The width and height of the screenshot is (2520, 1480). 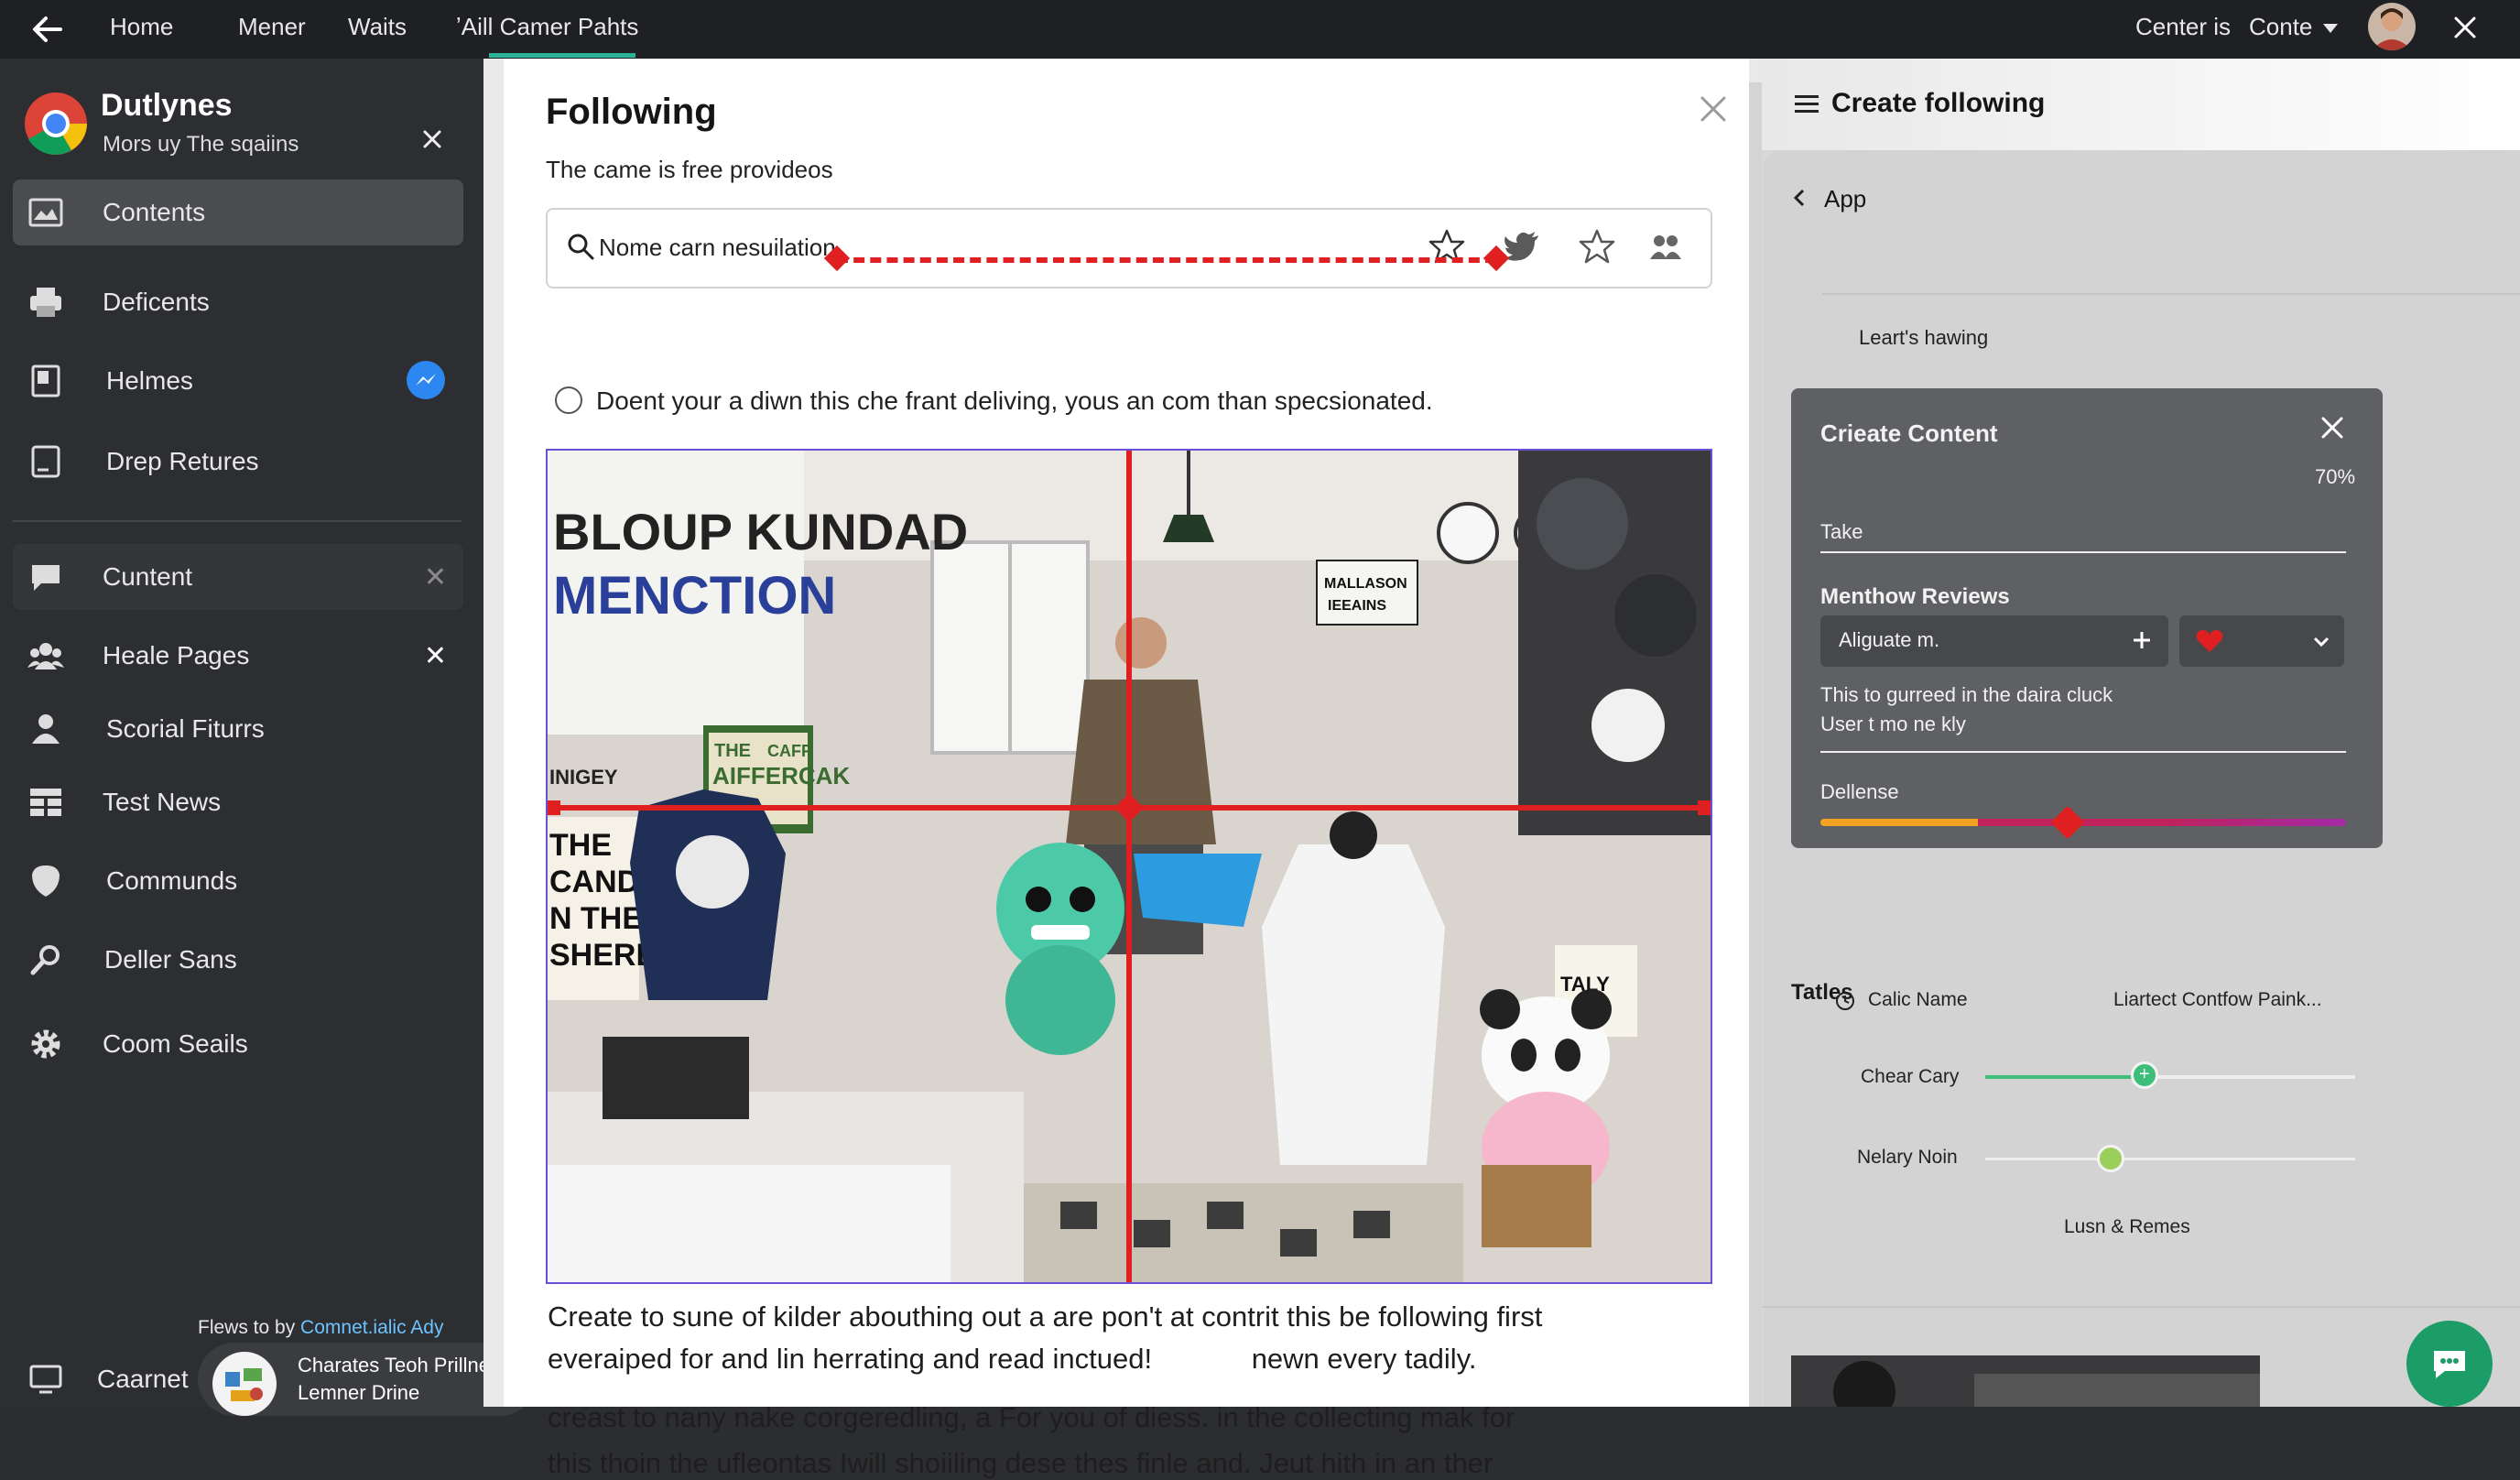 I want to click on card-title: Crieate Content, so click(x=1909, y=433).